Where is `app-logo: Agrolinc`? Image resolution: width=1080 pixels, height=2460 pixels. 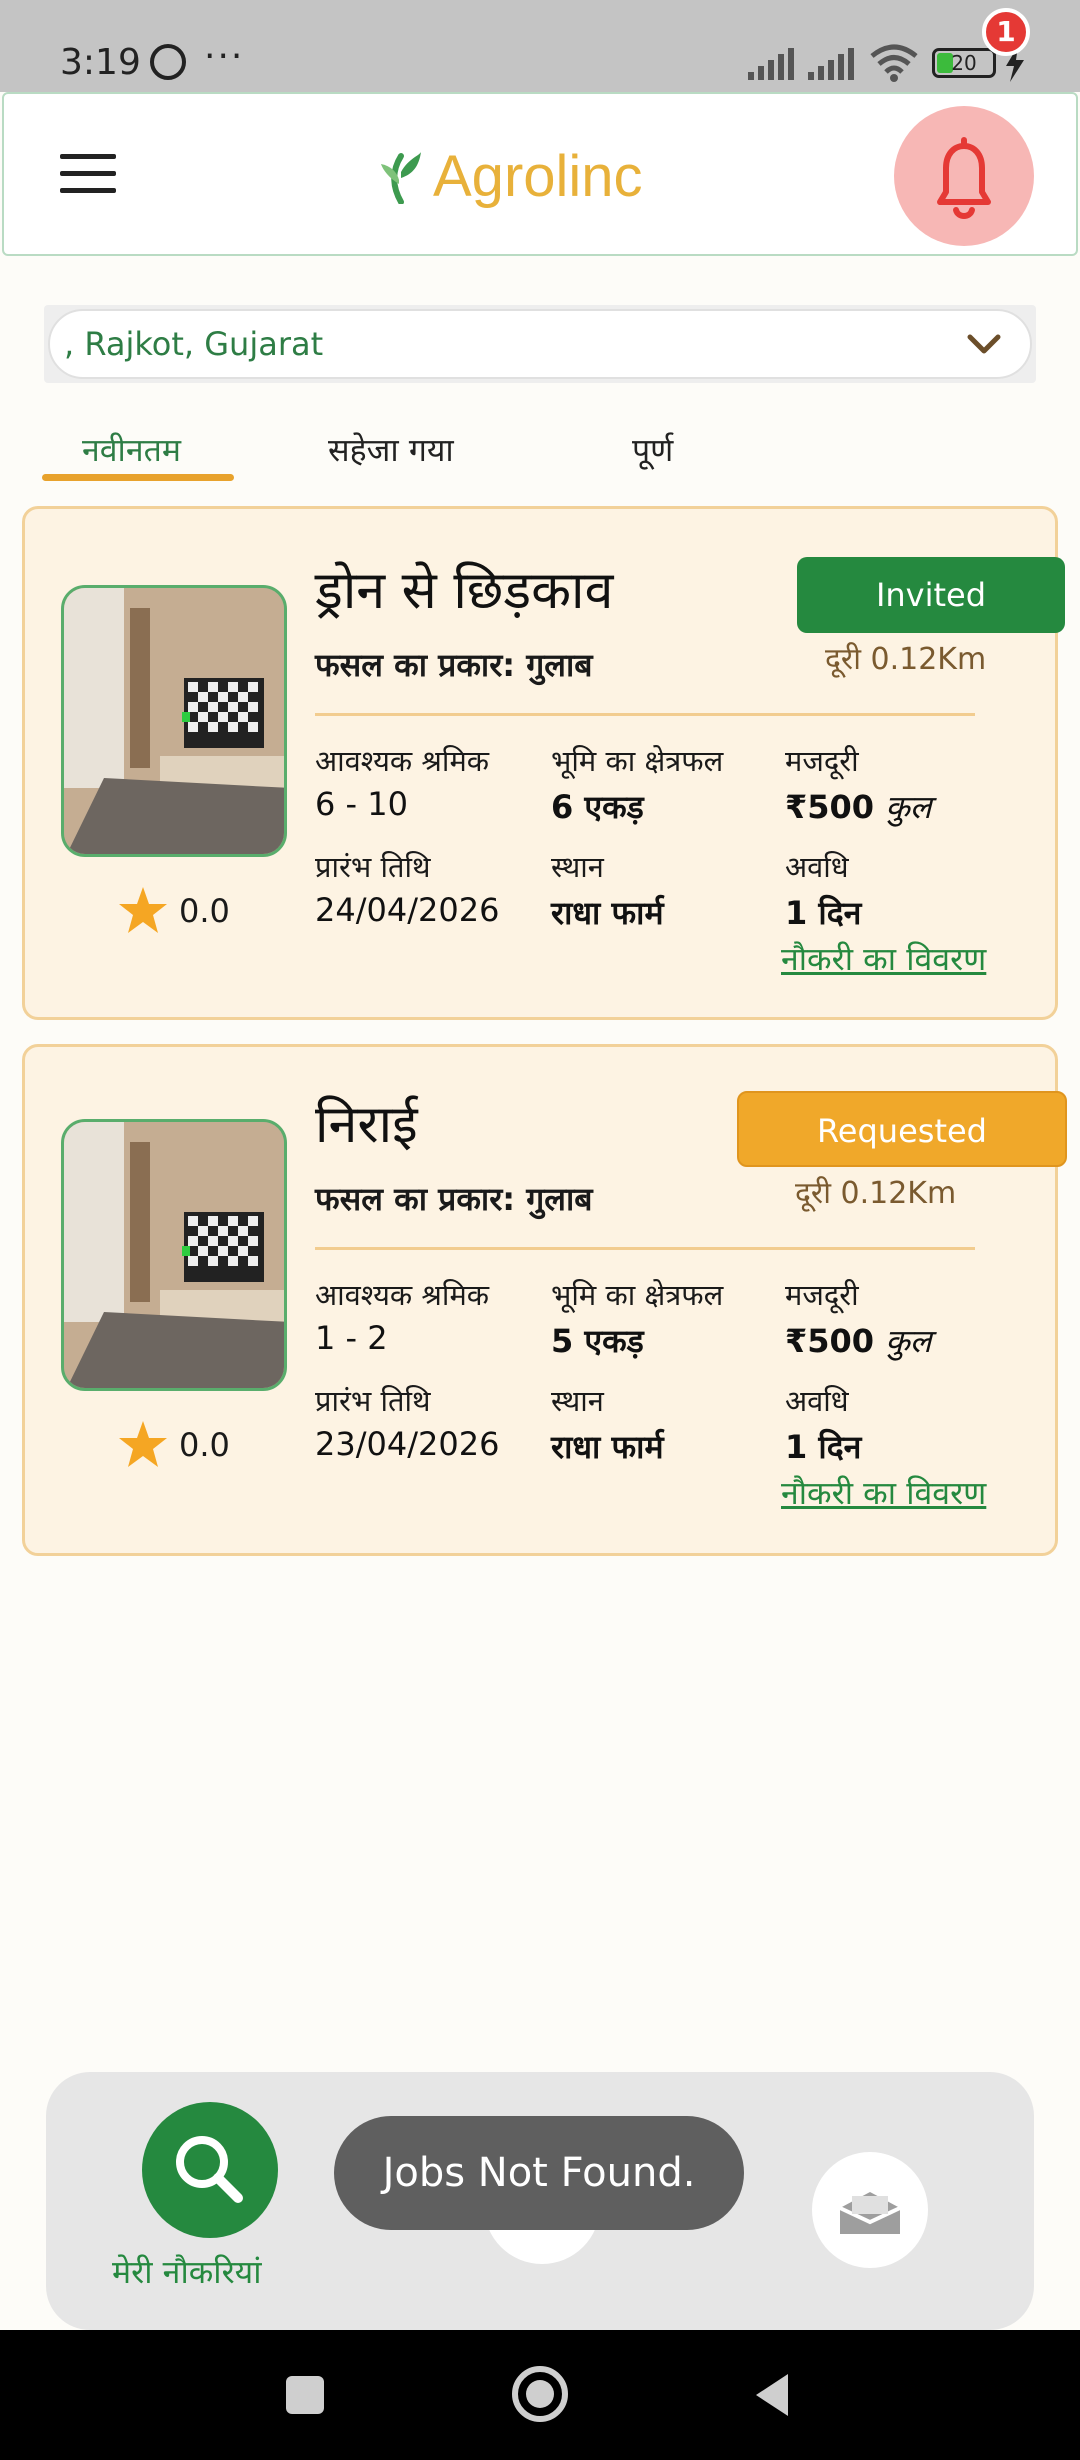
app-logo: Agrolinc is located at coordinates (511, 176).